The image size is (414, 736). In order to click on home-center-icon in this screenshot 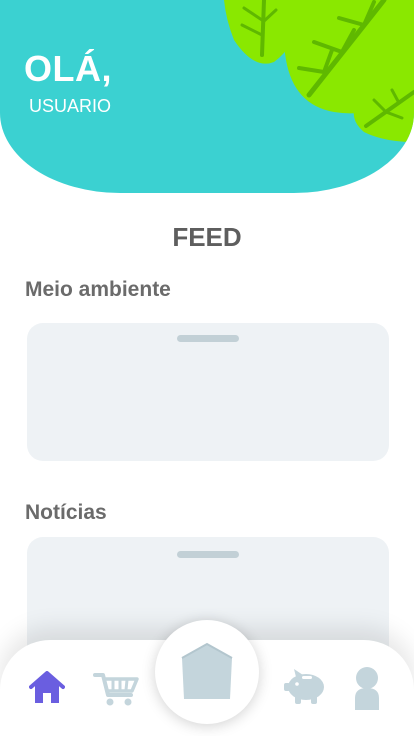, I will do `click(207, 670)`.